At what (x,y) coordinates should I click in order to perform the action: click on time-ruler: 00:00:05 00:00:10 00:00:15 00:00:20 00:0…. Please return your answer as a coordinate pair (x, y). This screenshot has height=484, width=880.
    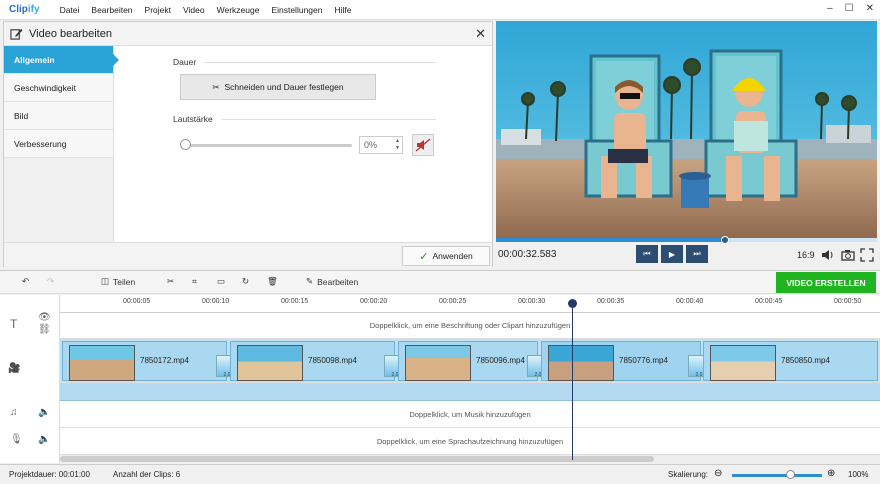
    Looking at the image, I should click on (470, 304).